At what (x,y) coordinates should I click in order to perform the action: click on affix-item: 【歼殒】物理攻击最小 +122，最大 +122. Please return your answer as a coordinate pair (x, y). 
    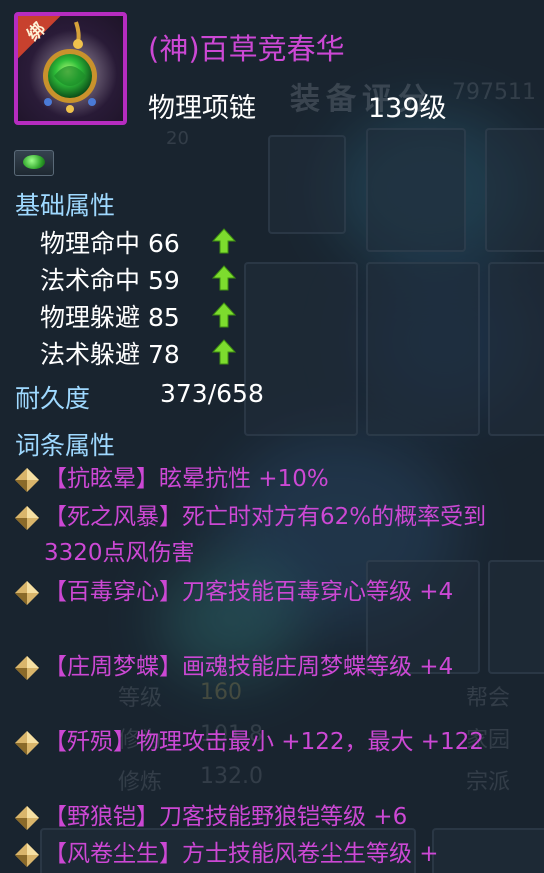
    Looking at the image, I should click on (274, 760).